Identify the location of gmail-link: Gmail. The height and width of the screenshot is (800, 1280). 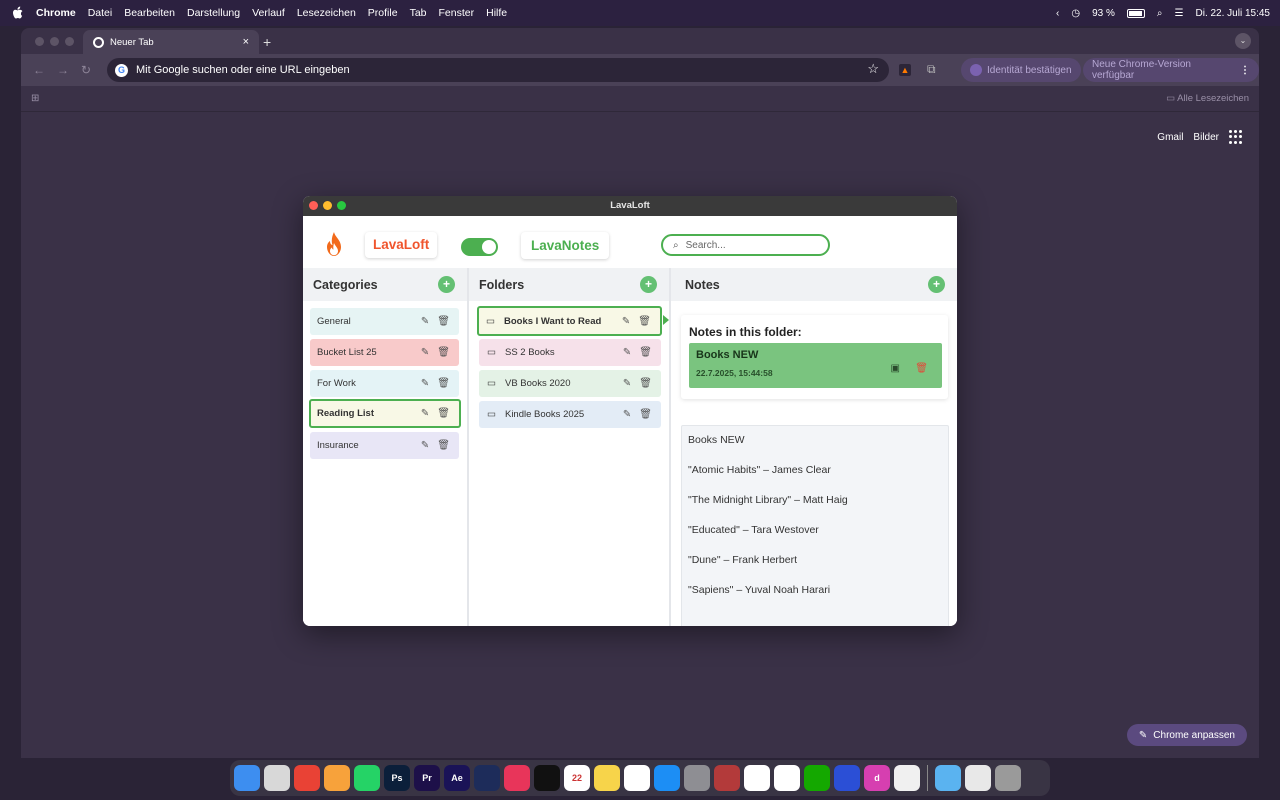
(1170, 137).